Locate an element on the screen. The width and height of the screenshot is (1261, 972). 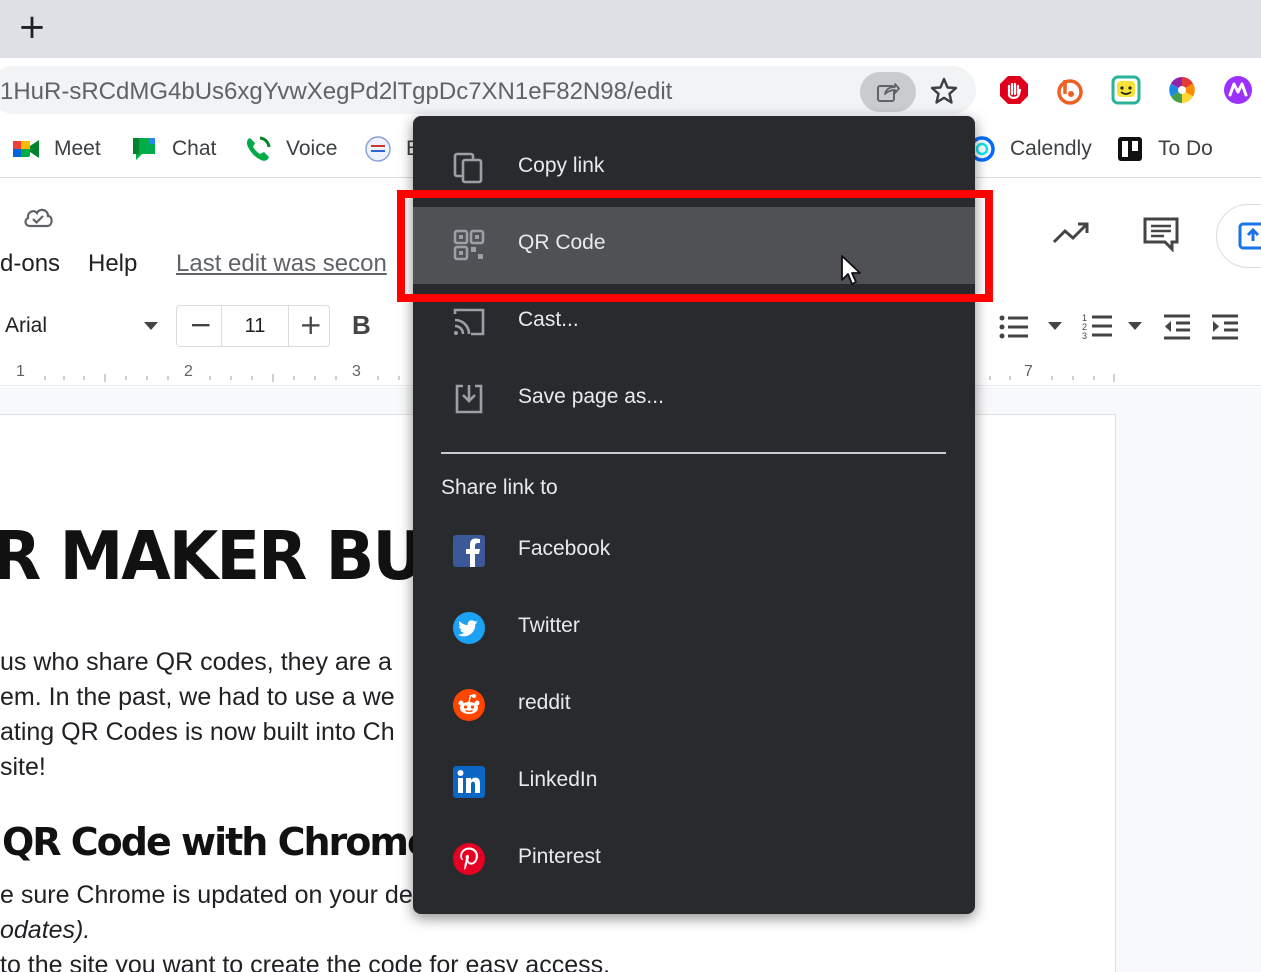
share-icon is located at coordinates (888, 92).